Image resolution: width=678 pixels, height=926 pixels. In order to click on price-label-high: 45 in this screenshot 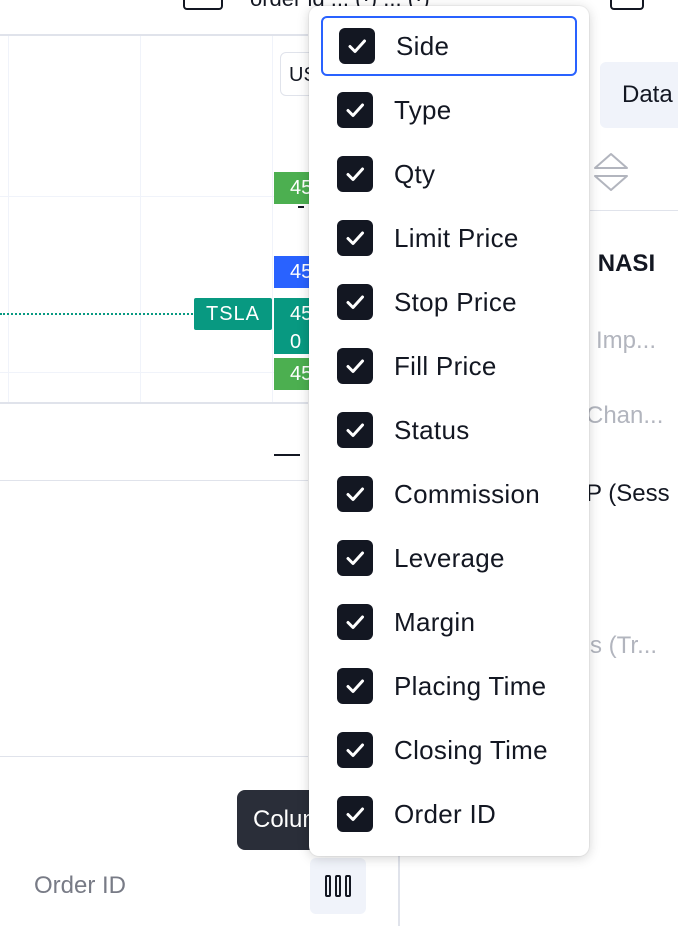, I will do `click(294, 188)`.